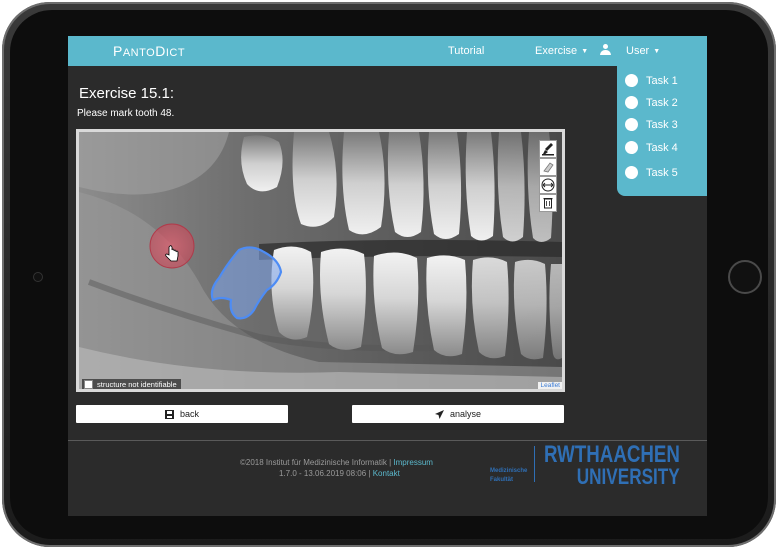  Describe the element at coordinates (182, 414) in the screenshot. I see `back-button: back` at that location.